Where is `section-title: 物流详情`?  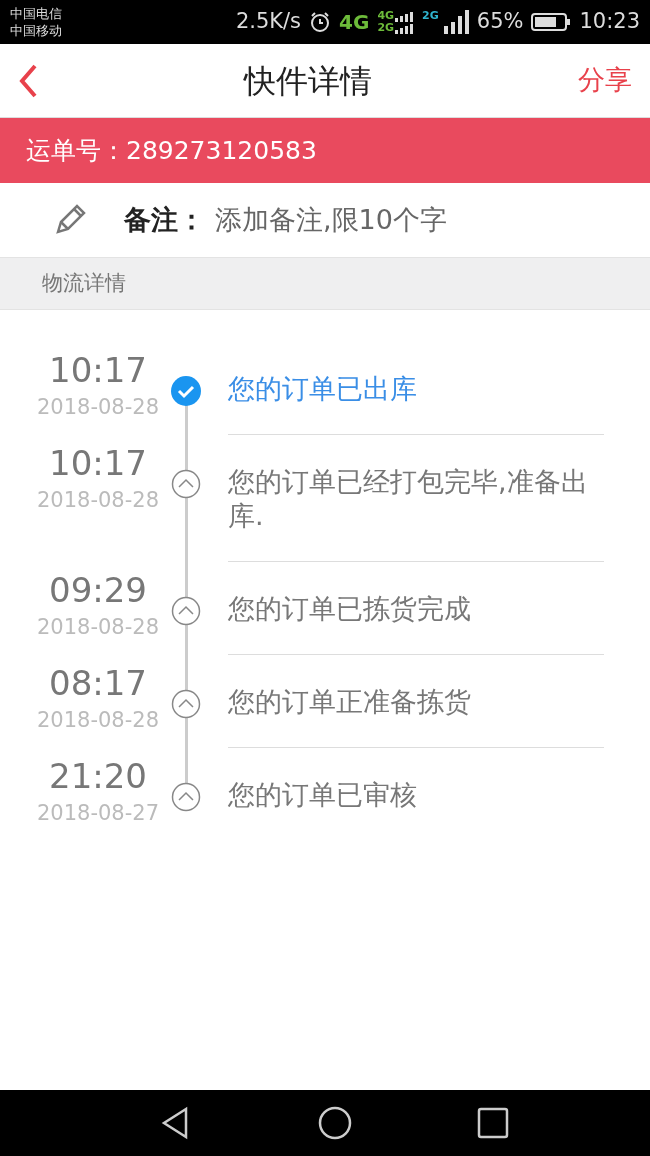 section-title: 物流详情 is located at coordinates (84, 283).